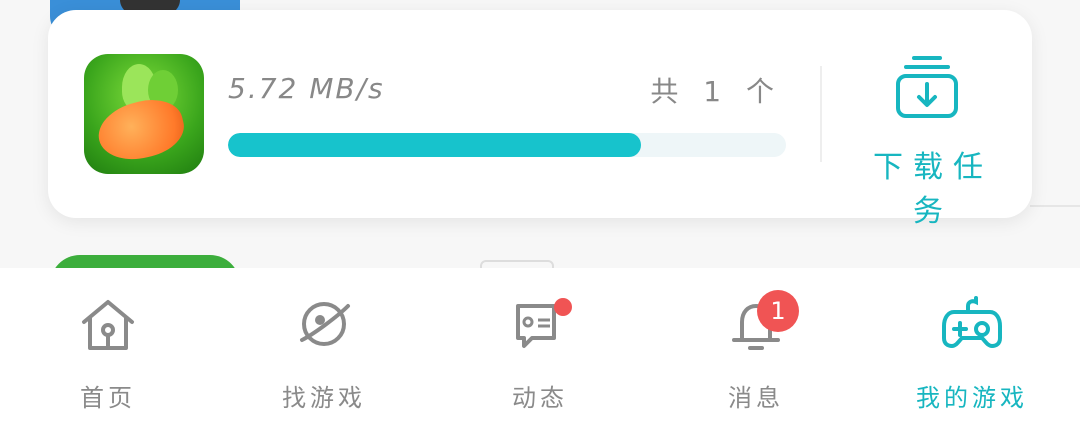 This screenshot has width=1080, height=429. I want to click on tab-messages: 消息, so click(756, 348).